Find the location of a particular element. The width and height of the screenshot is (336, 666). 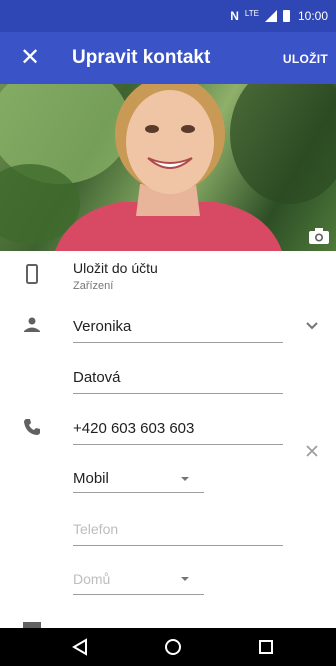

save-button: ULOŽIT is located at coordinates (305, 59).